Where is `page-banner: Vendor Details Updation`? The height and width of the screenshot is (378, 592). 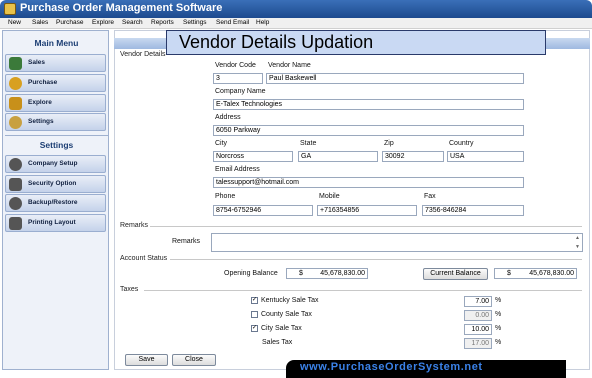 page-banner: Vendor Details Updation is located at coordinates (356, 42).